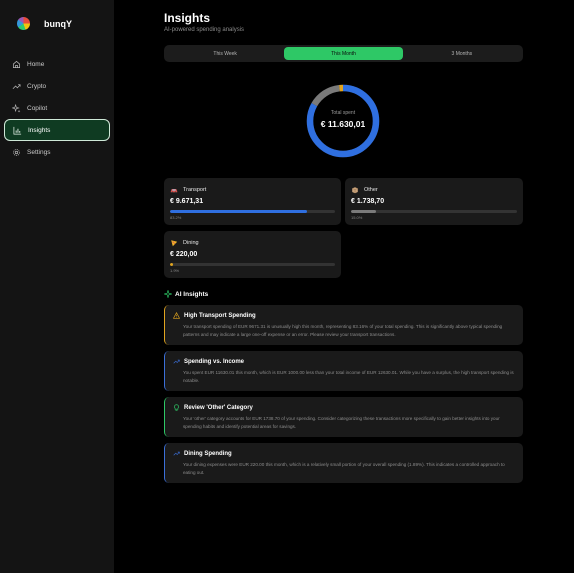  Describe the element at coordinates (252, 254) in the screenshot. I see `category-card-dining: Dining € 220,00 1.9%` at that location.